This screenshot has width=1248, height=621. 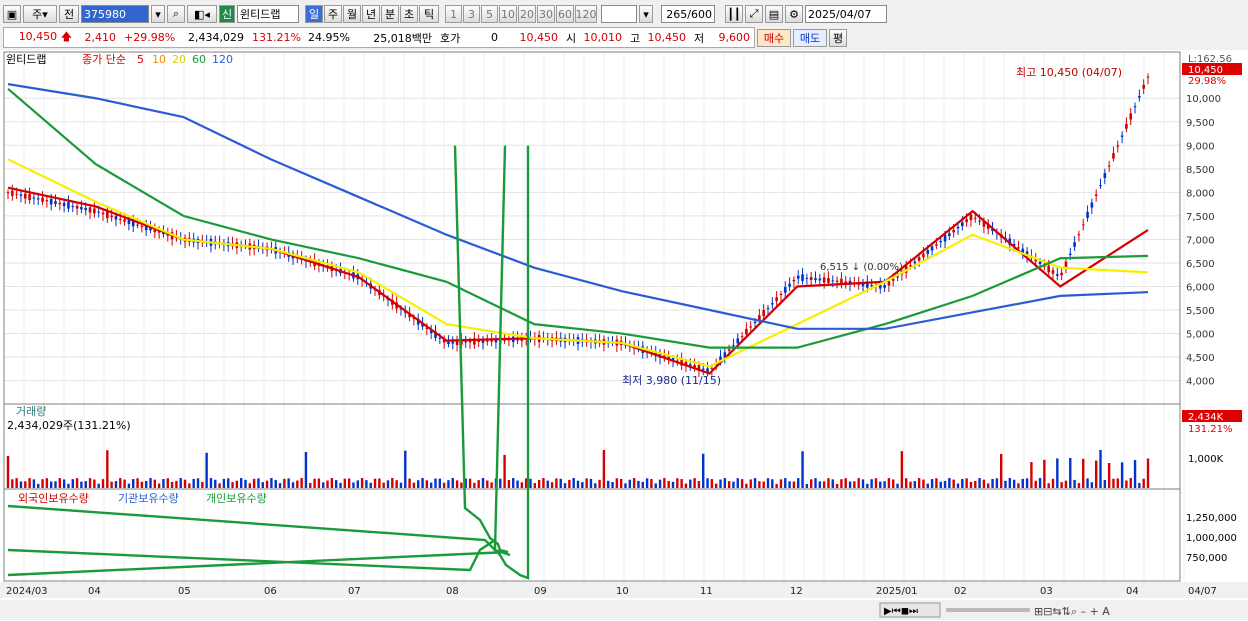 I want to click on search-icon: ⌕, so click(x=176, y=14).